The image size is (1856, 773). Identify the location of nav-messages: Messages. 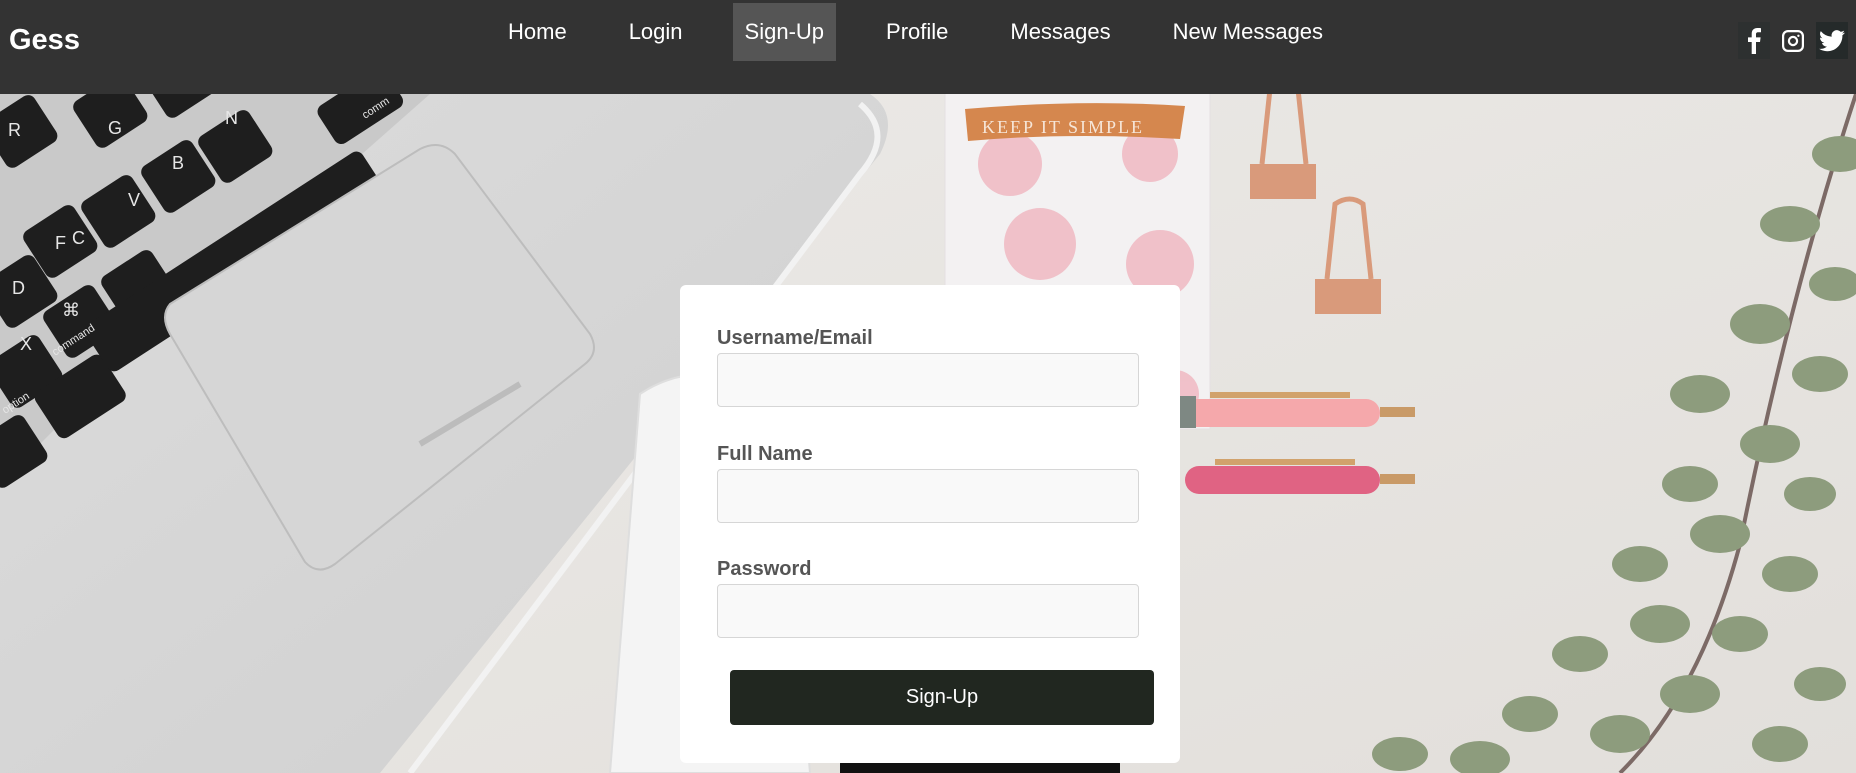
(1060, 32).